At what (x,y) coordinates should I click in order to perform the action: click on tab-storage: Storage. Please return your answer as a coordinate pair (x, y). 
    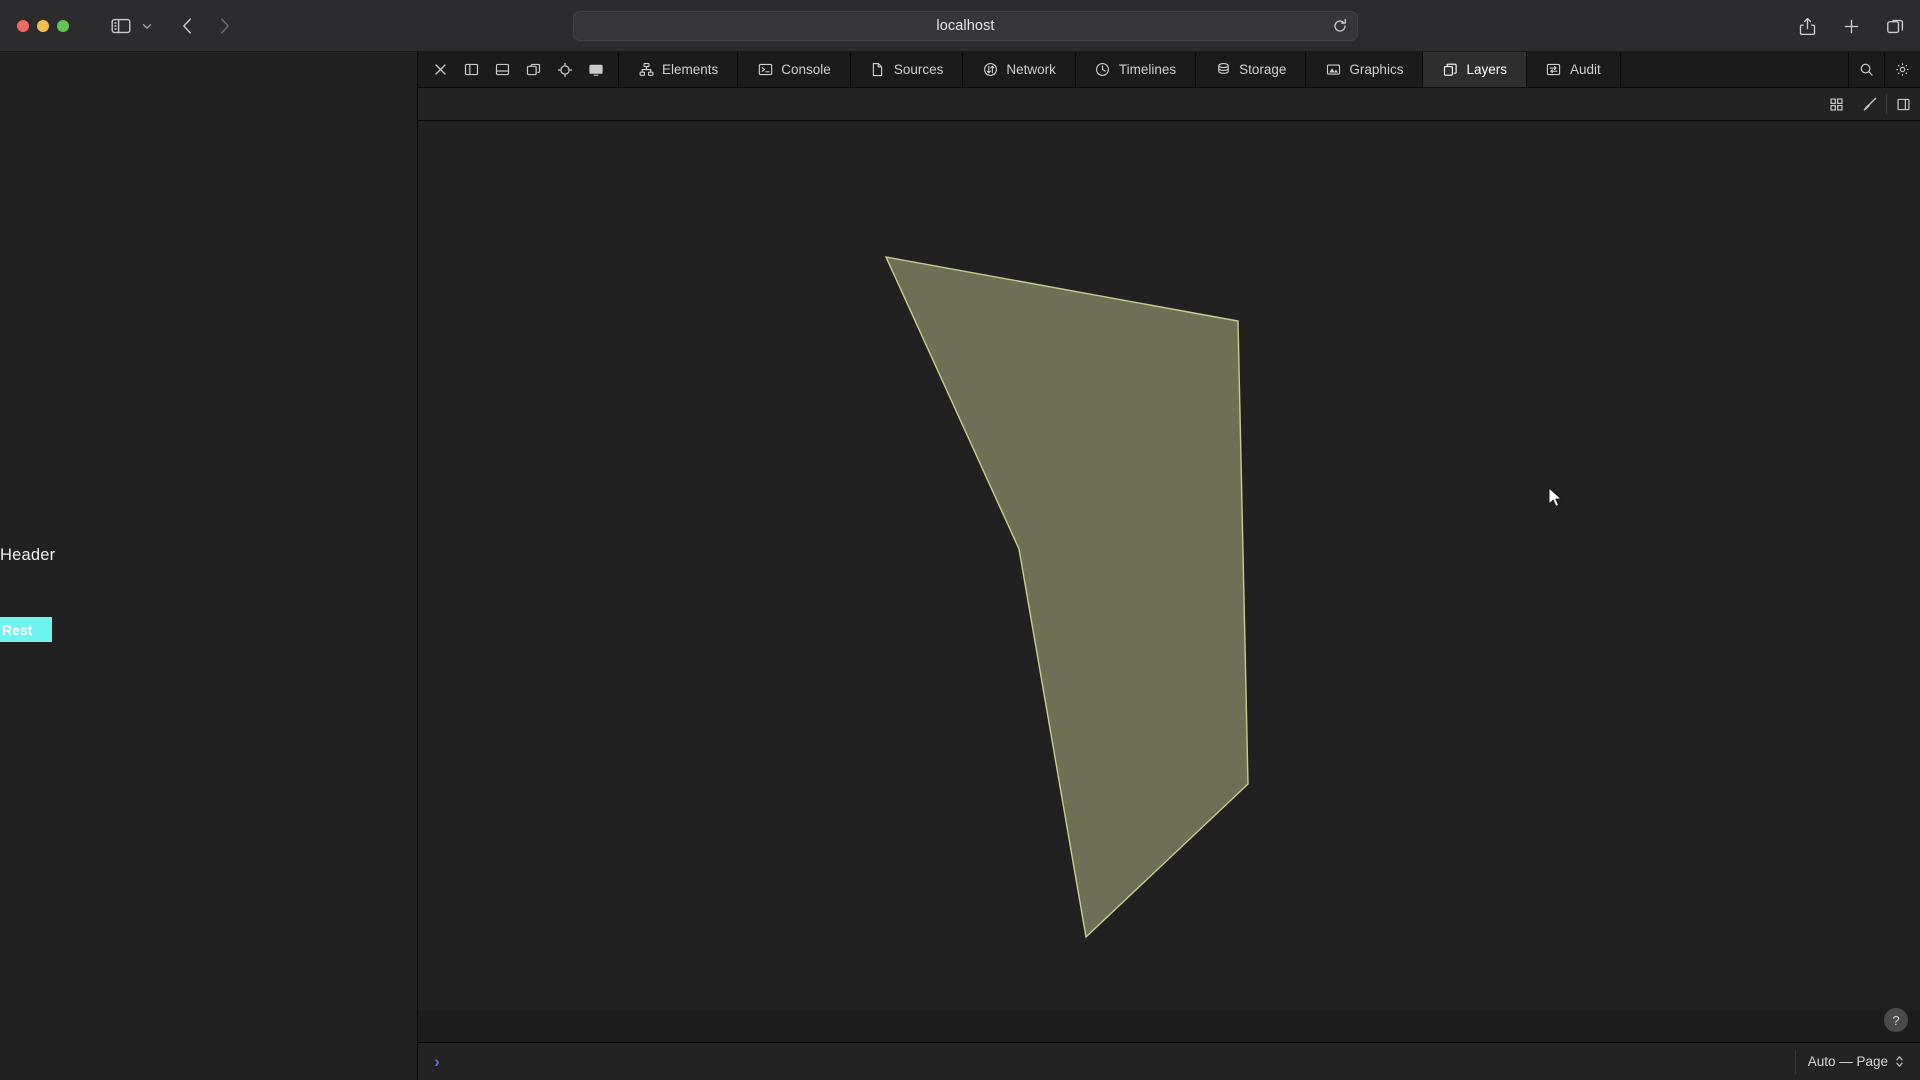
    Looking at the image, I should click on (1251, 69).